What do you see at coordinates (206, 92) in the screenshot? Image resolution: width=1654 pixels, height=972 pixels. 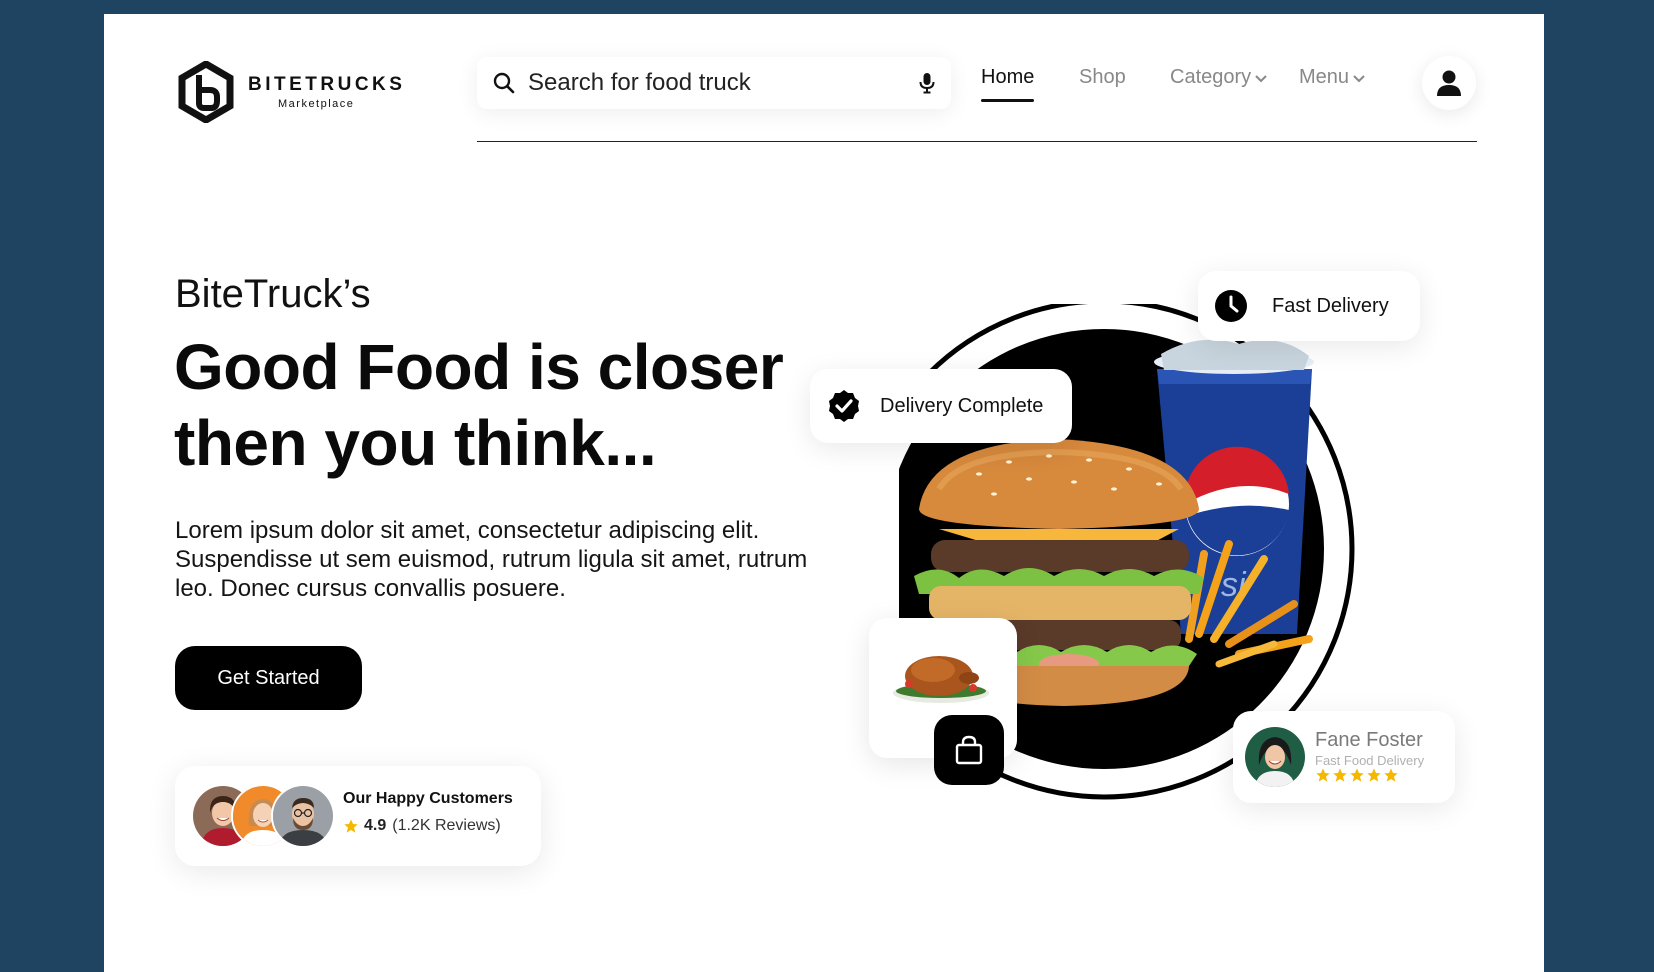 I see `bitetrucks-logo-icon` at bounding box center [206, 92].